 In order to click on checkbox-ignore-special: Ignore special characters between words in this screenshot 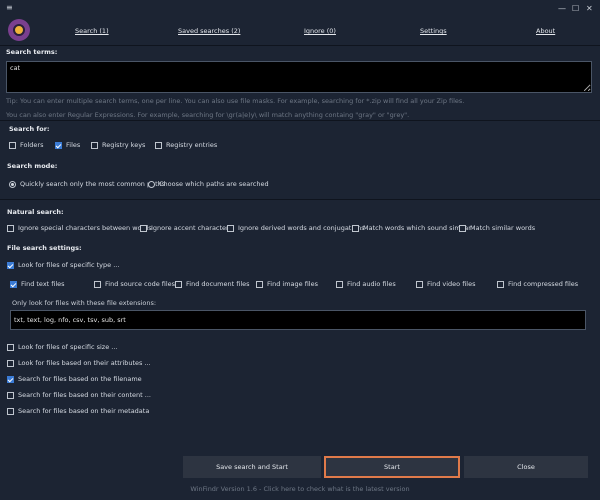, I will do `click(79, 228)`.